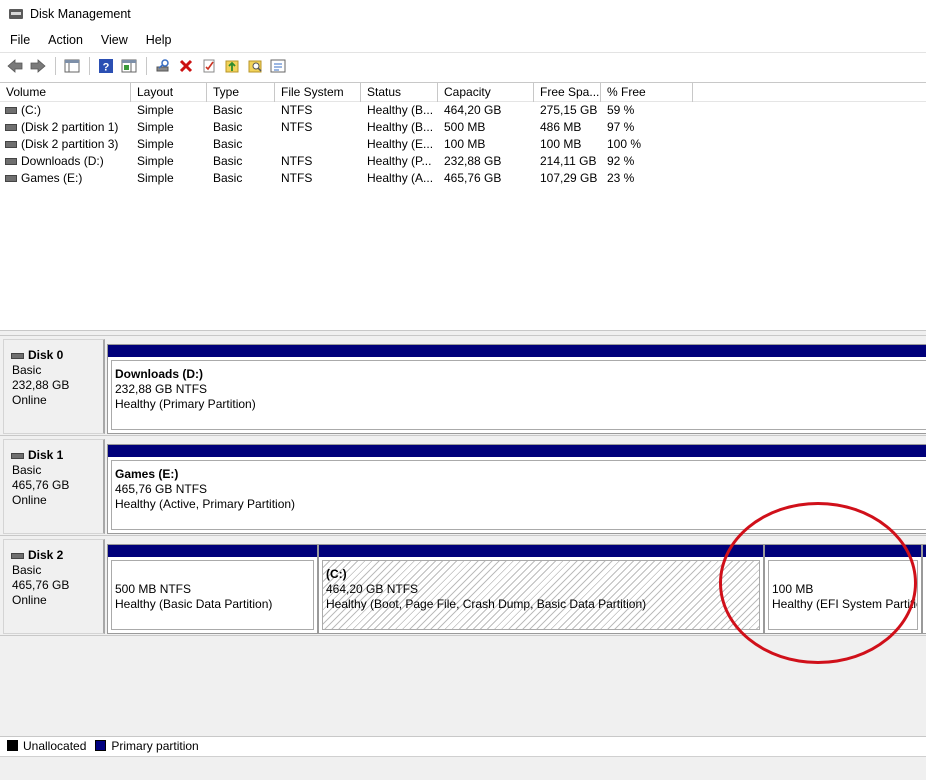 This screenshot has height=780, width=926. What do you see at coordinates (62, 161) in the screenshot?
I see `volume-name: Downloads (D:)` at bounding box center [62, 161].